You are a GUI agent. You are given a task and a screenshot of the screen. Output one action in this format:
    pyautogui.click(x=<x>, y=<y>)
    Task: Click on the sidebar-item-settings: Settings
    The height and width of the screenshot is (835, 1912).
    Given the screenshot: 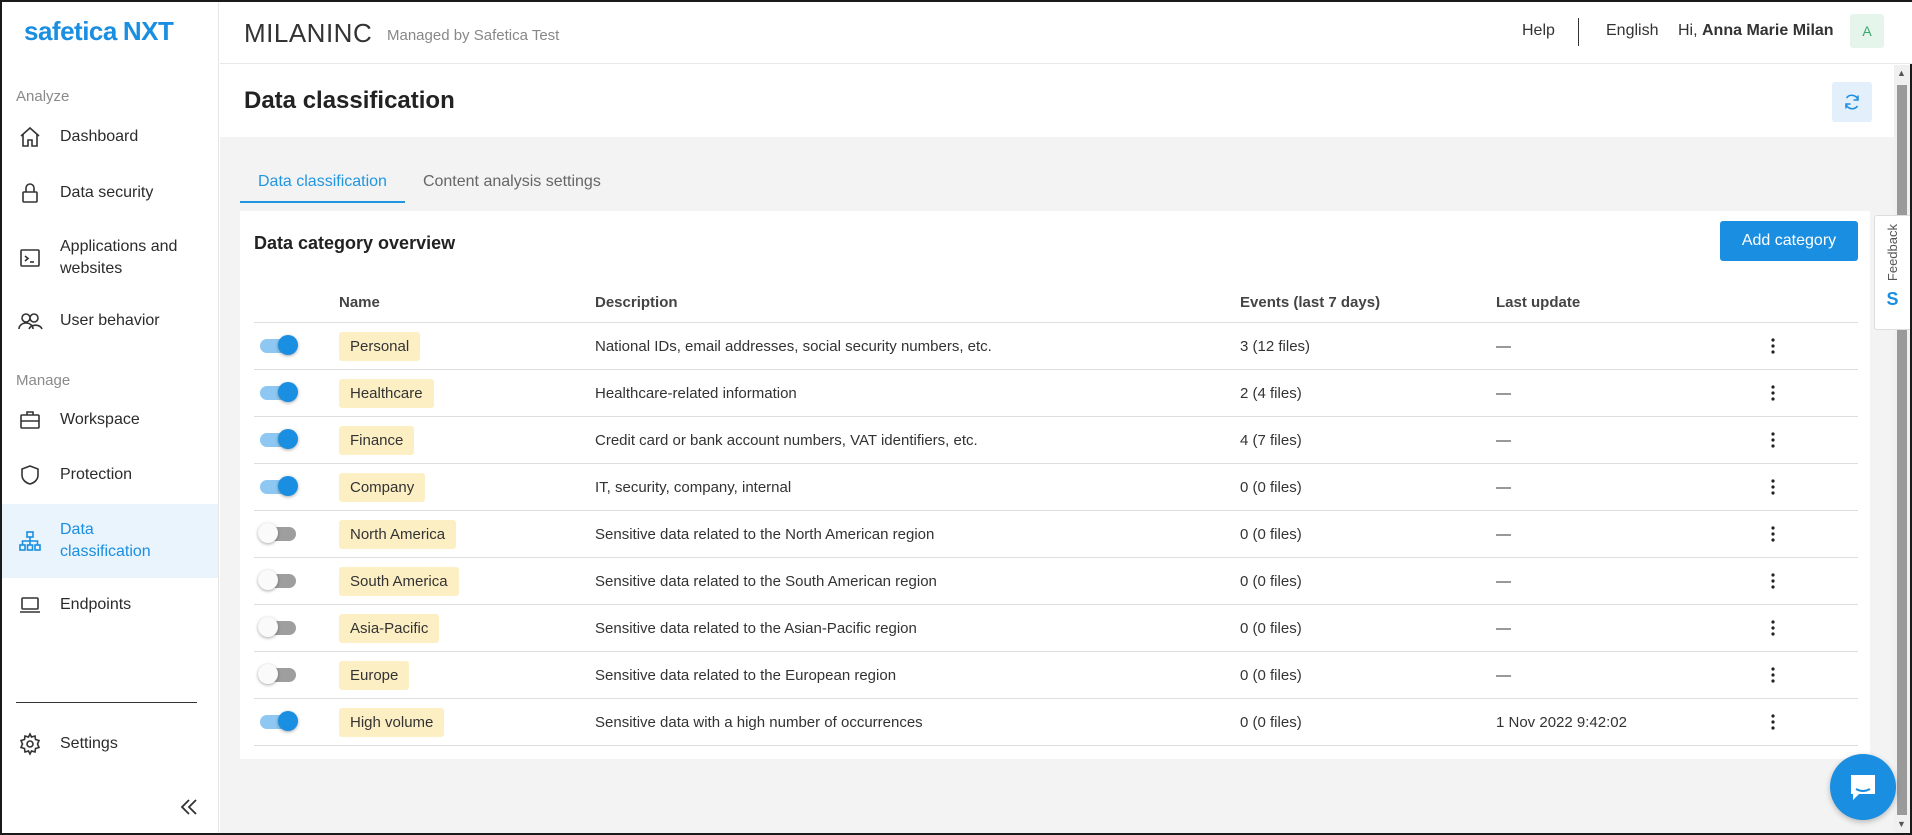 What is the action you would take?
    pyautogui.click(x=110, y=744)
    